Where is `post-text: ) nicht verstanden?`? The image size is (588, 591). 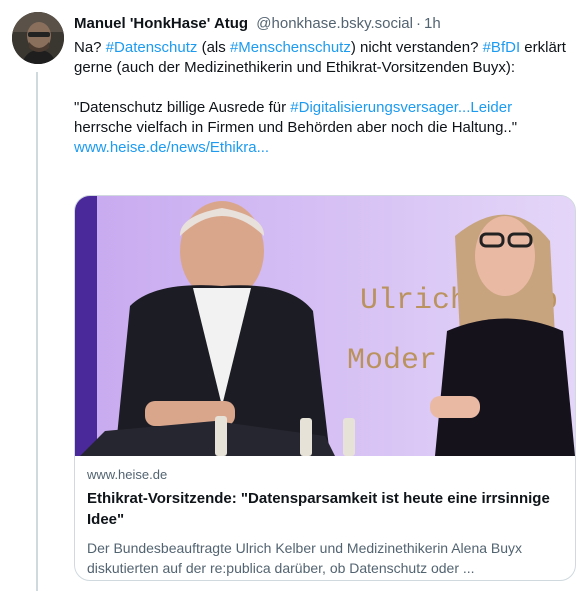 post-text: ) nicht verstanden? is located at coordinates (416, 47).